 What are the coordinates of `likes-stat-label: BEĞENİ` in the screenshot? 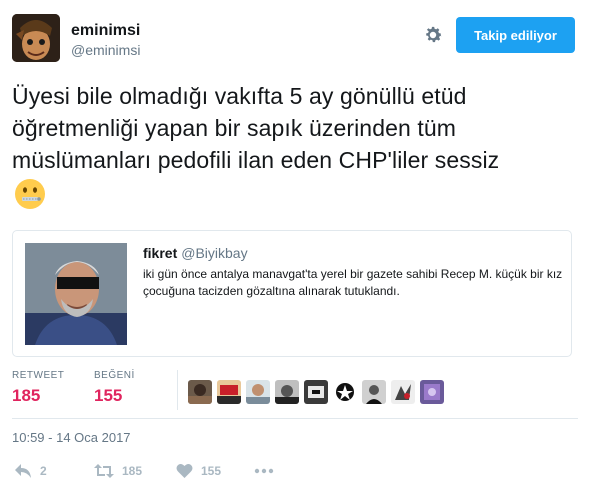 It's located at (114, 375).